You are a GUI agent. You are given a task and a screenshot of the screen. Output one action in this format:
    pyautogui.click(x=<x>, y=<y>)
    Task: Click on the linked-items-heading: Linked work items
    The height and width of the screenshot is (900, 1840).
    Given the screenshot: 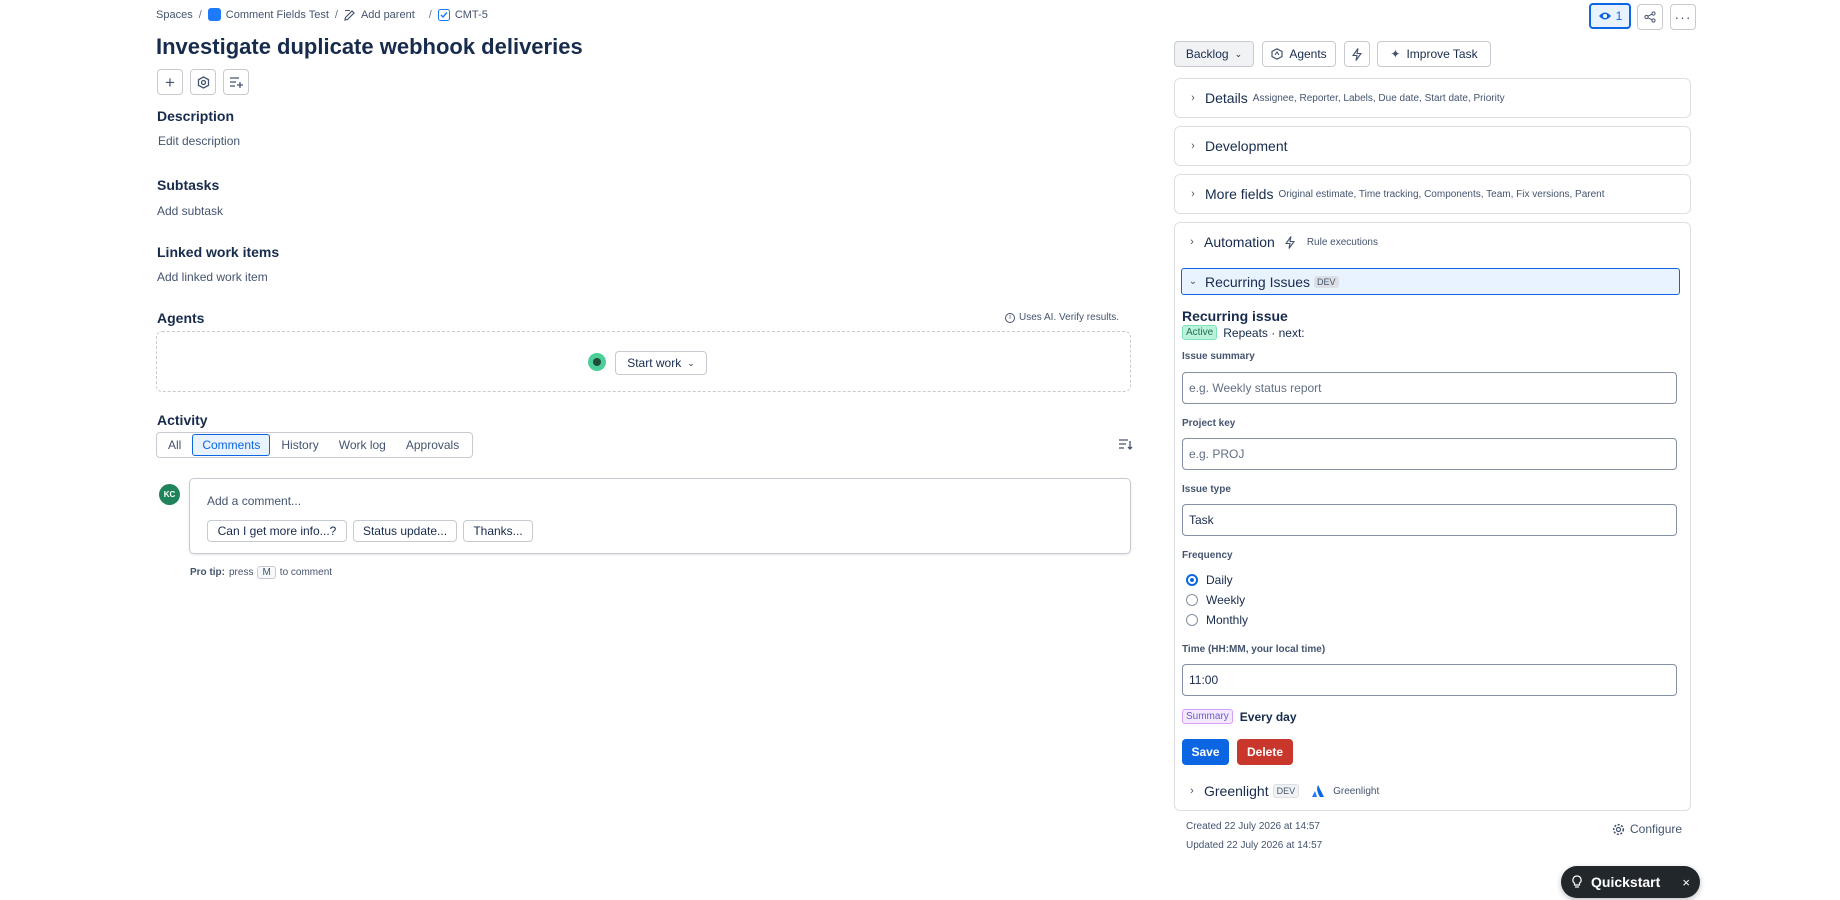 What is the action you would take?
    pyautogui.click(x=218, y=252)
    